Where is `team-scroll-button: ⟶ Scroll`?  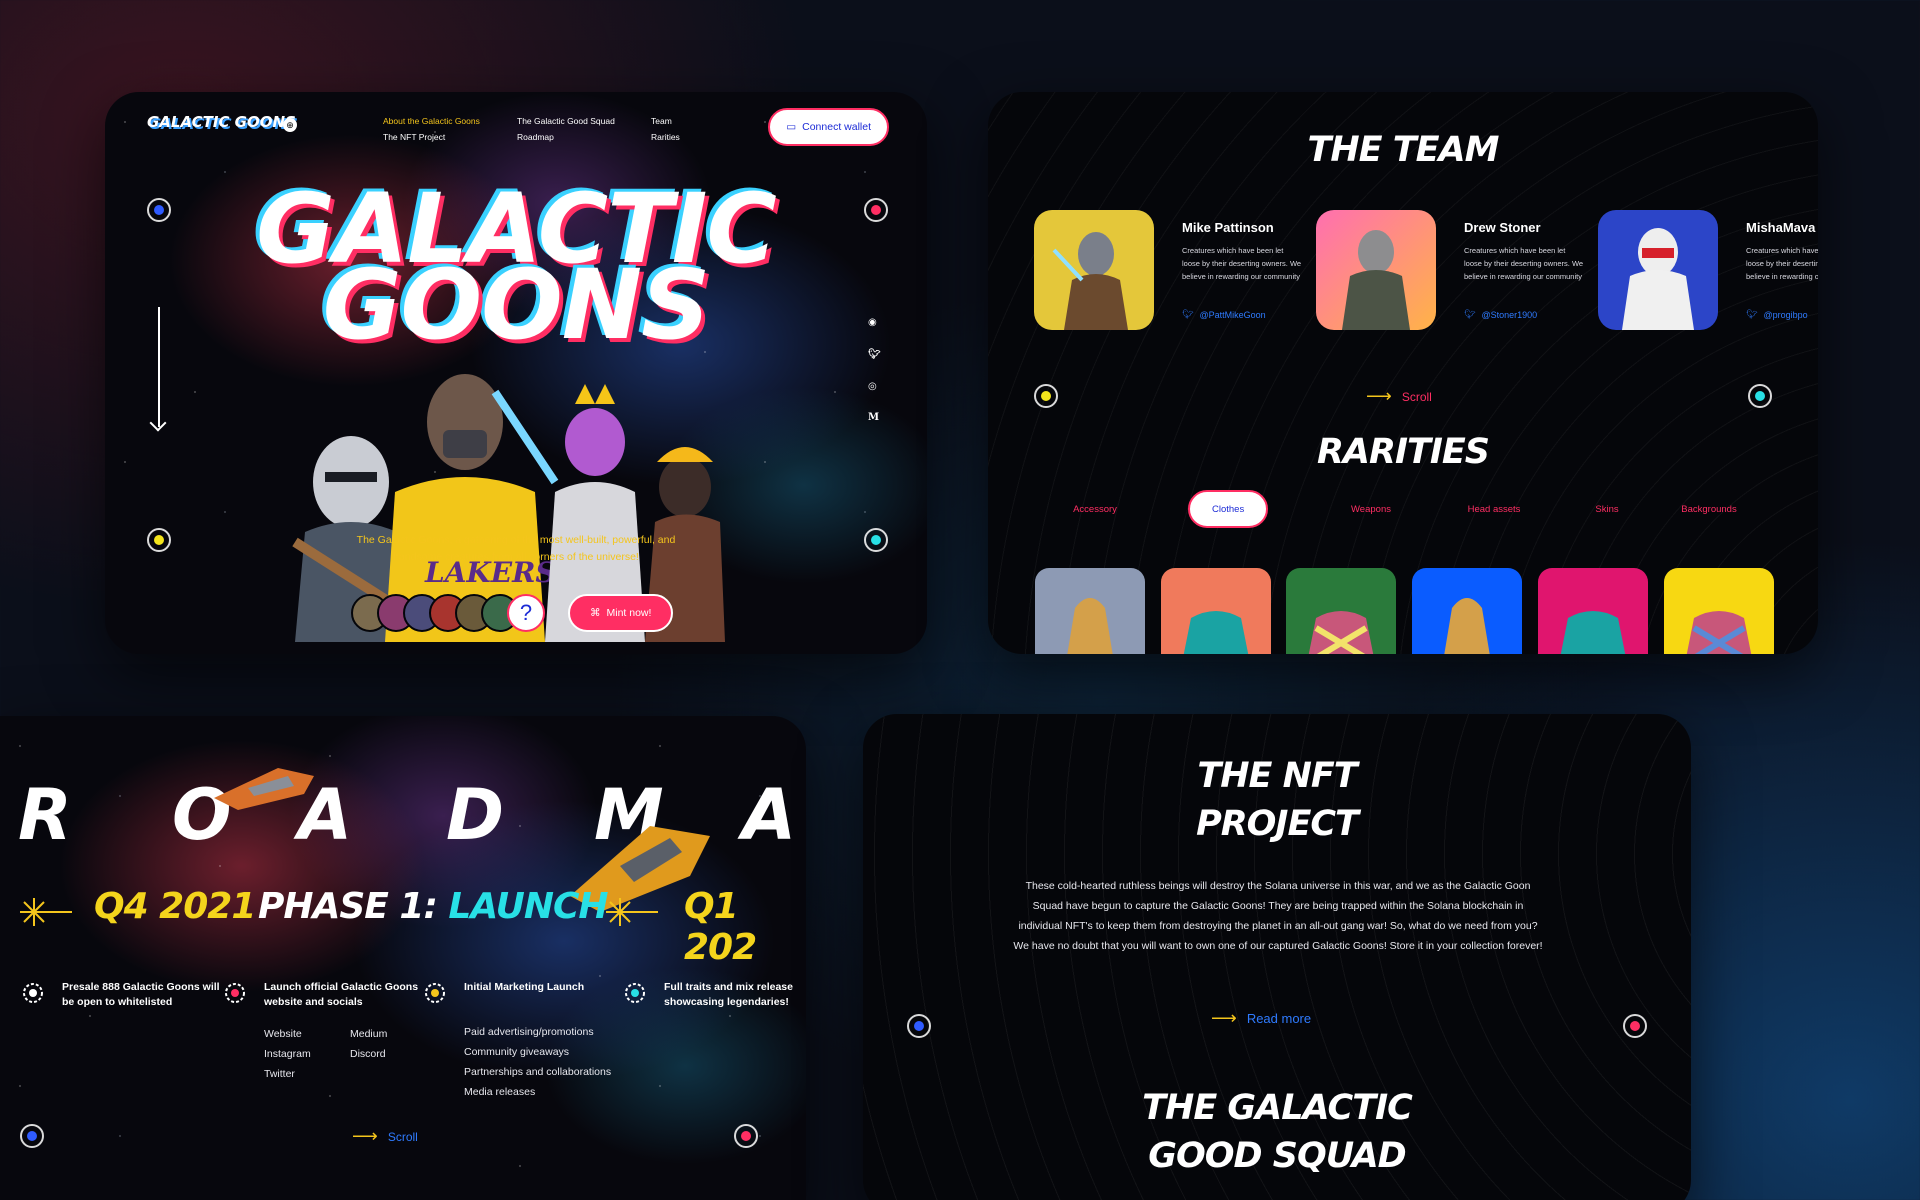
team-scroll-button: ⟶ Scroll is located at coordinates (1399, 396).